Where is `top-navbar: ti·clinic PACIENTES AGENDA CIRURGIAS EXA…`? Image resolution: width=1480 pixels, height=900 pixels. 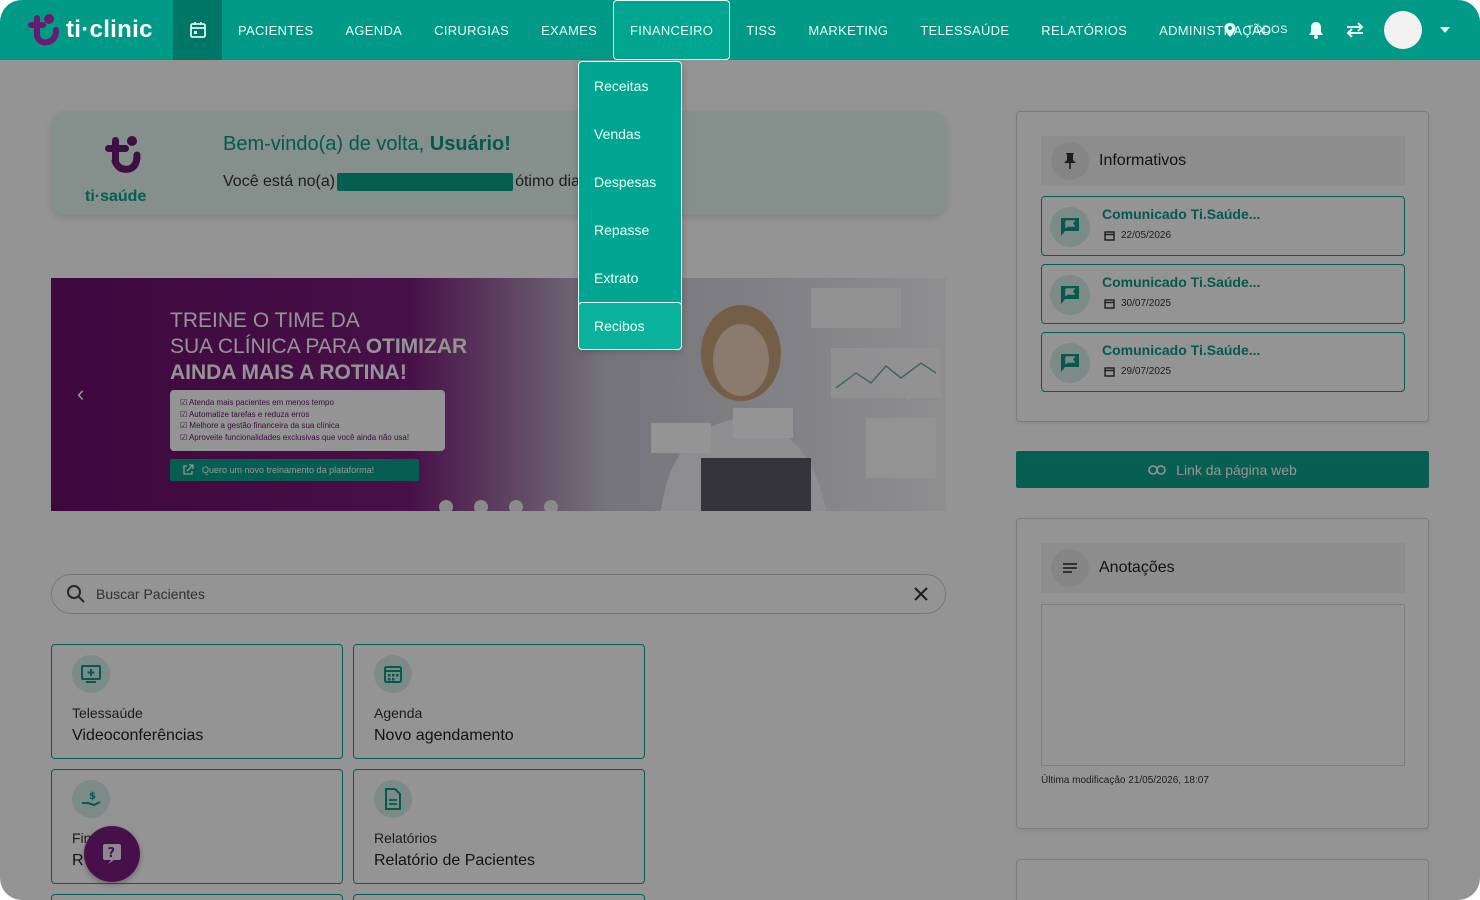
top-navbar: ti·clinic PACIENTES AGENDA CIRURGIAS EXA… is located at coordinates (740, 30).